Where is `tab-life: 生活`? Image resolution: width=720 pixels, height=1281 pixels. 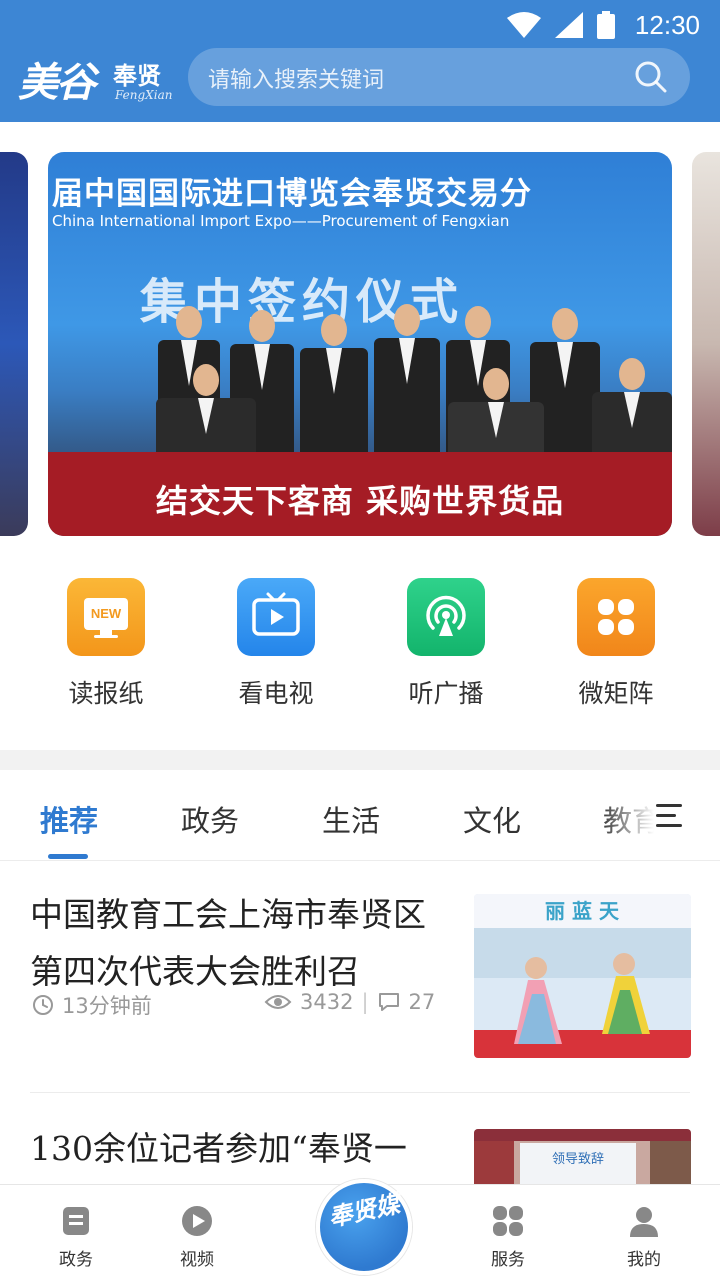 tab-life: 生活 is located at coordinates (351, 819).